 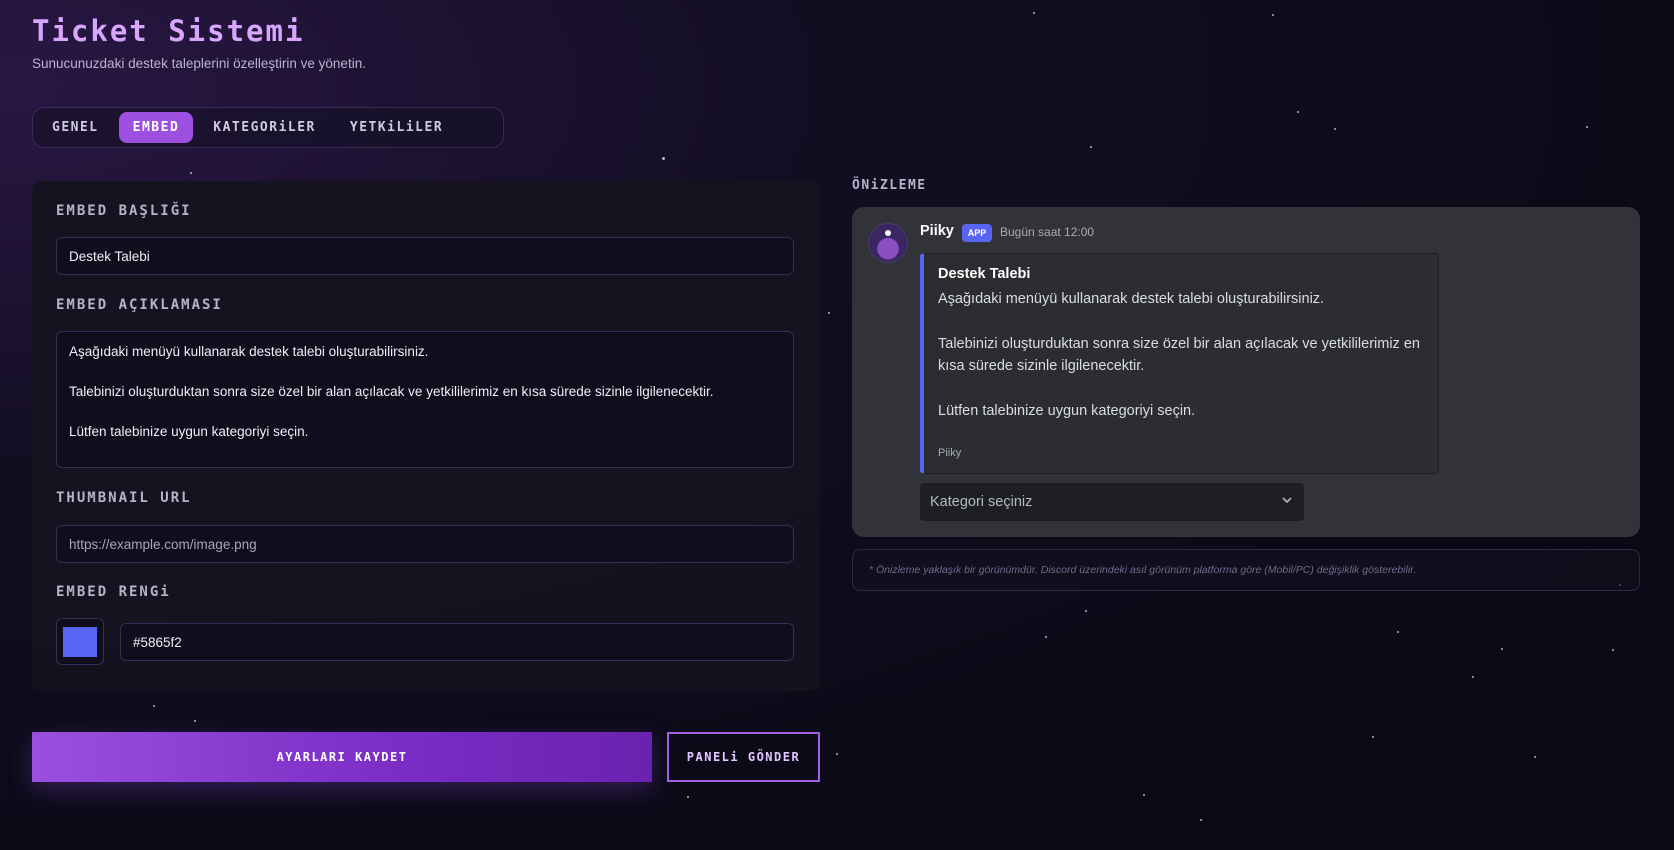 I want to click on embed-color-label: EMBED RENGi, so click(x=113, y=592).